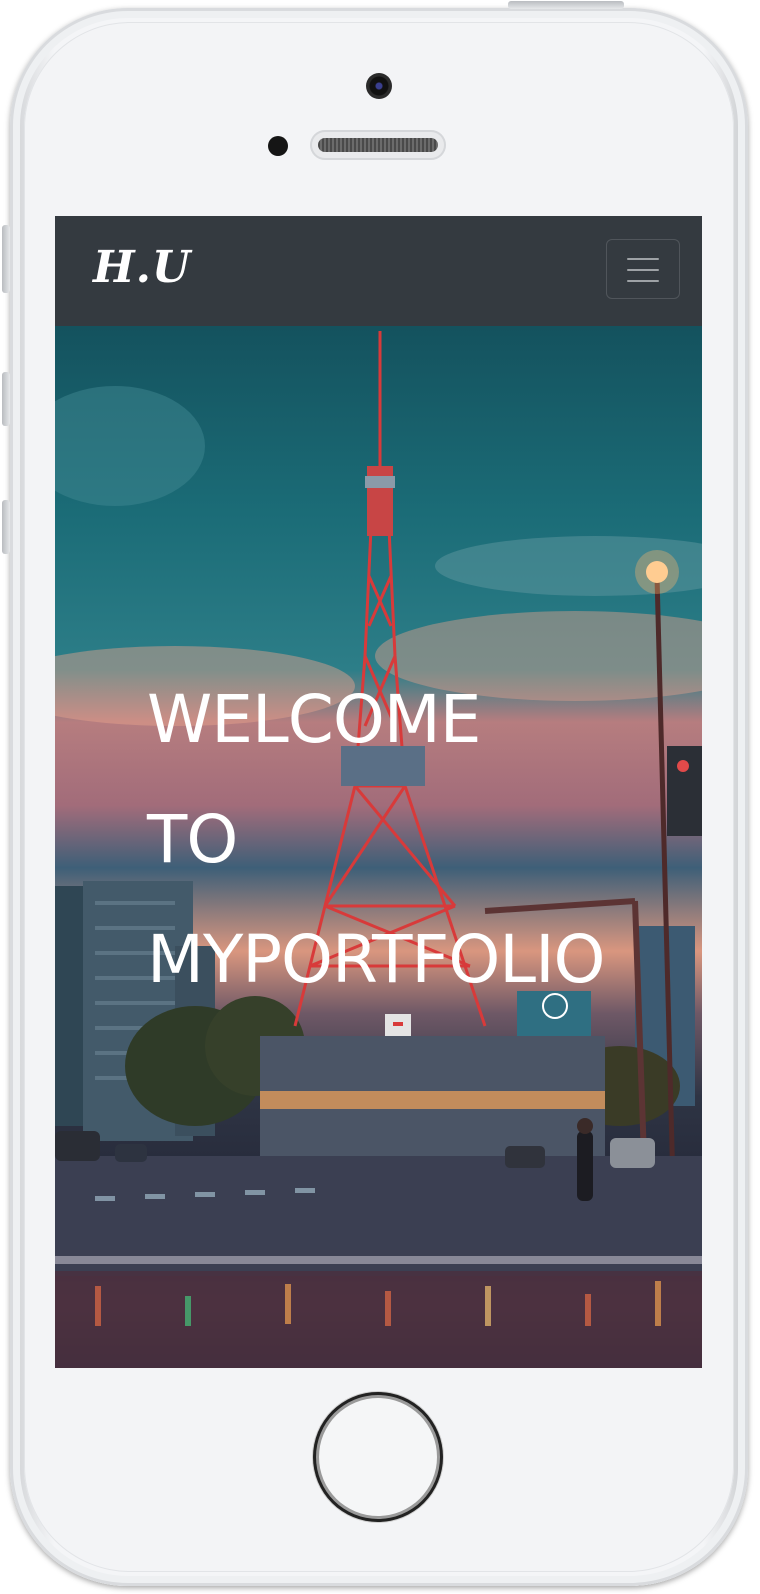  What do you see at coordinates (378, 1457) in the screenshot?
I see `home-button` at bounding box center [378, 1457].